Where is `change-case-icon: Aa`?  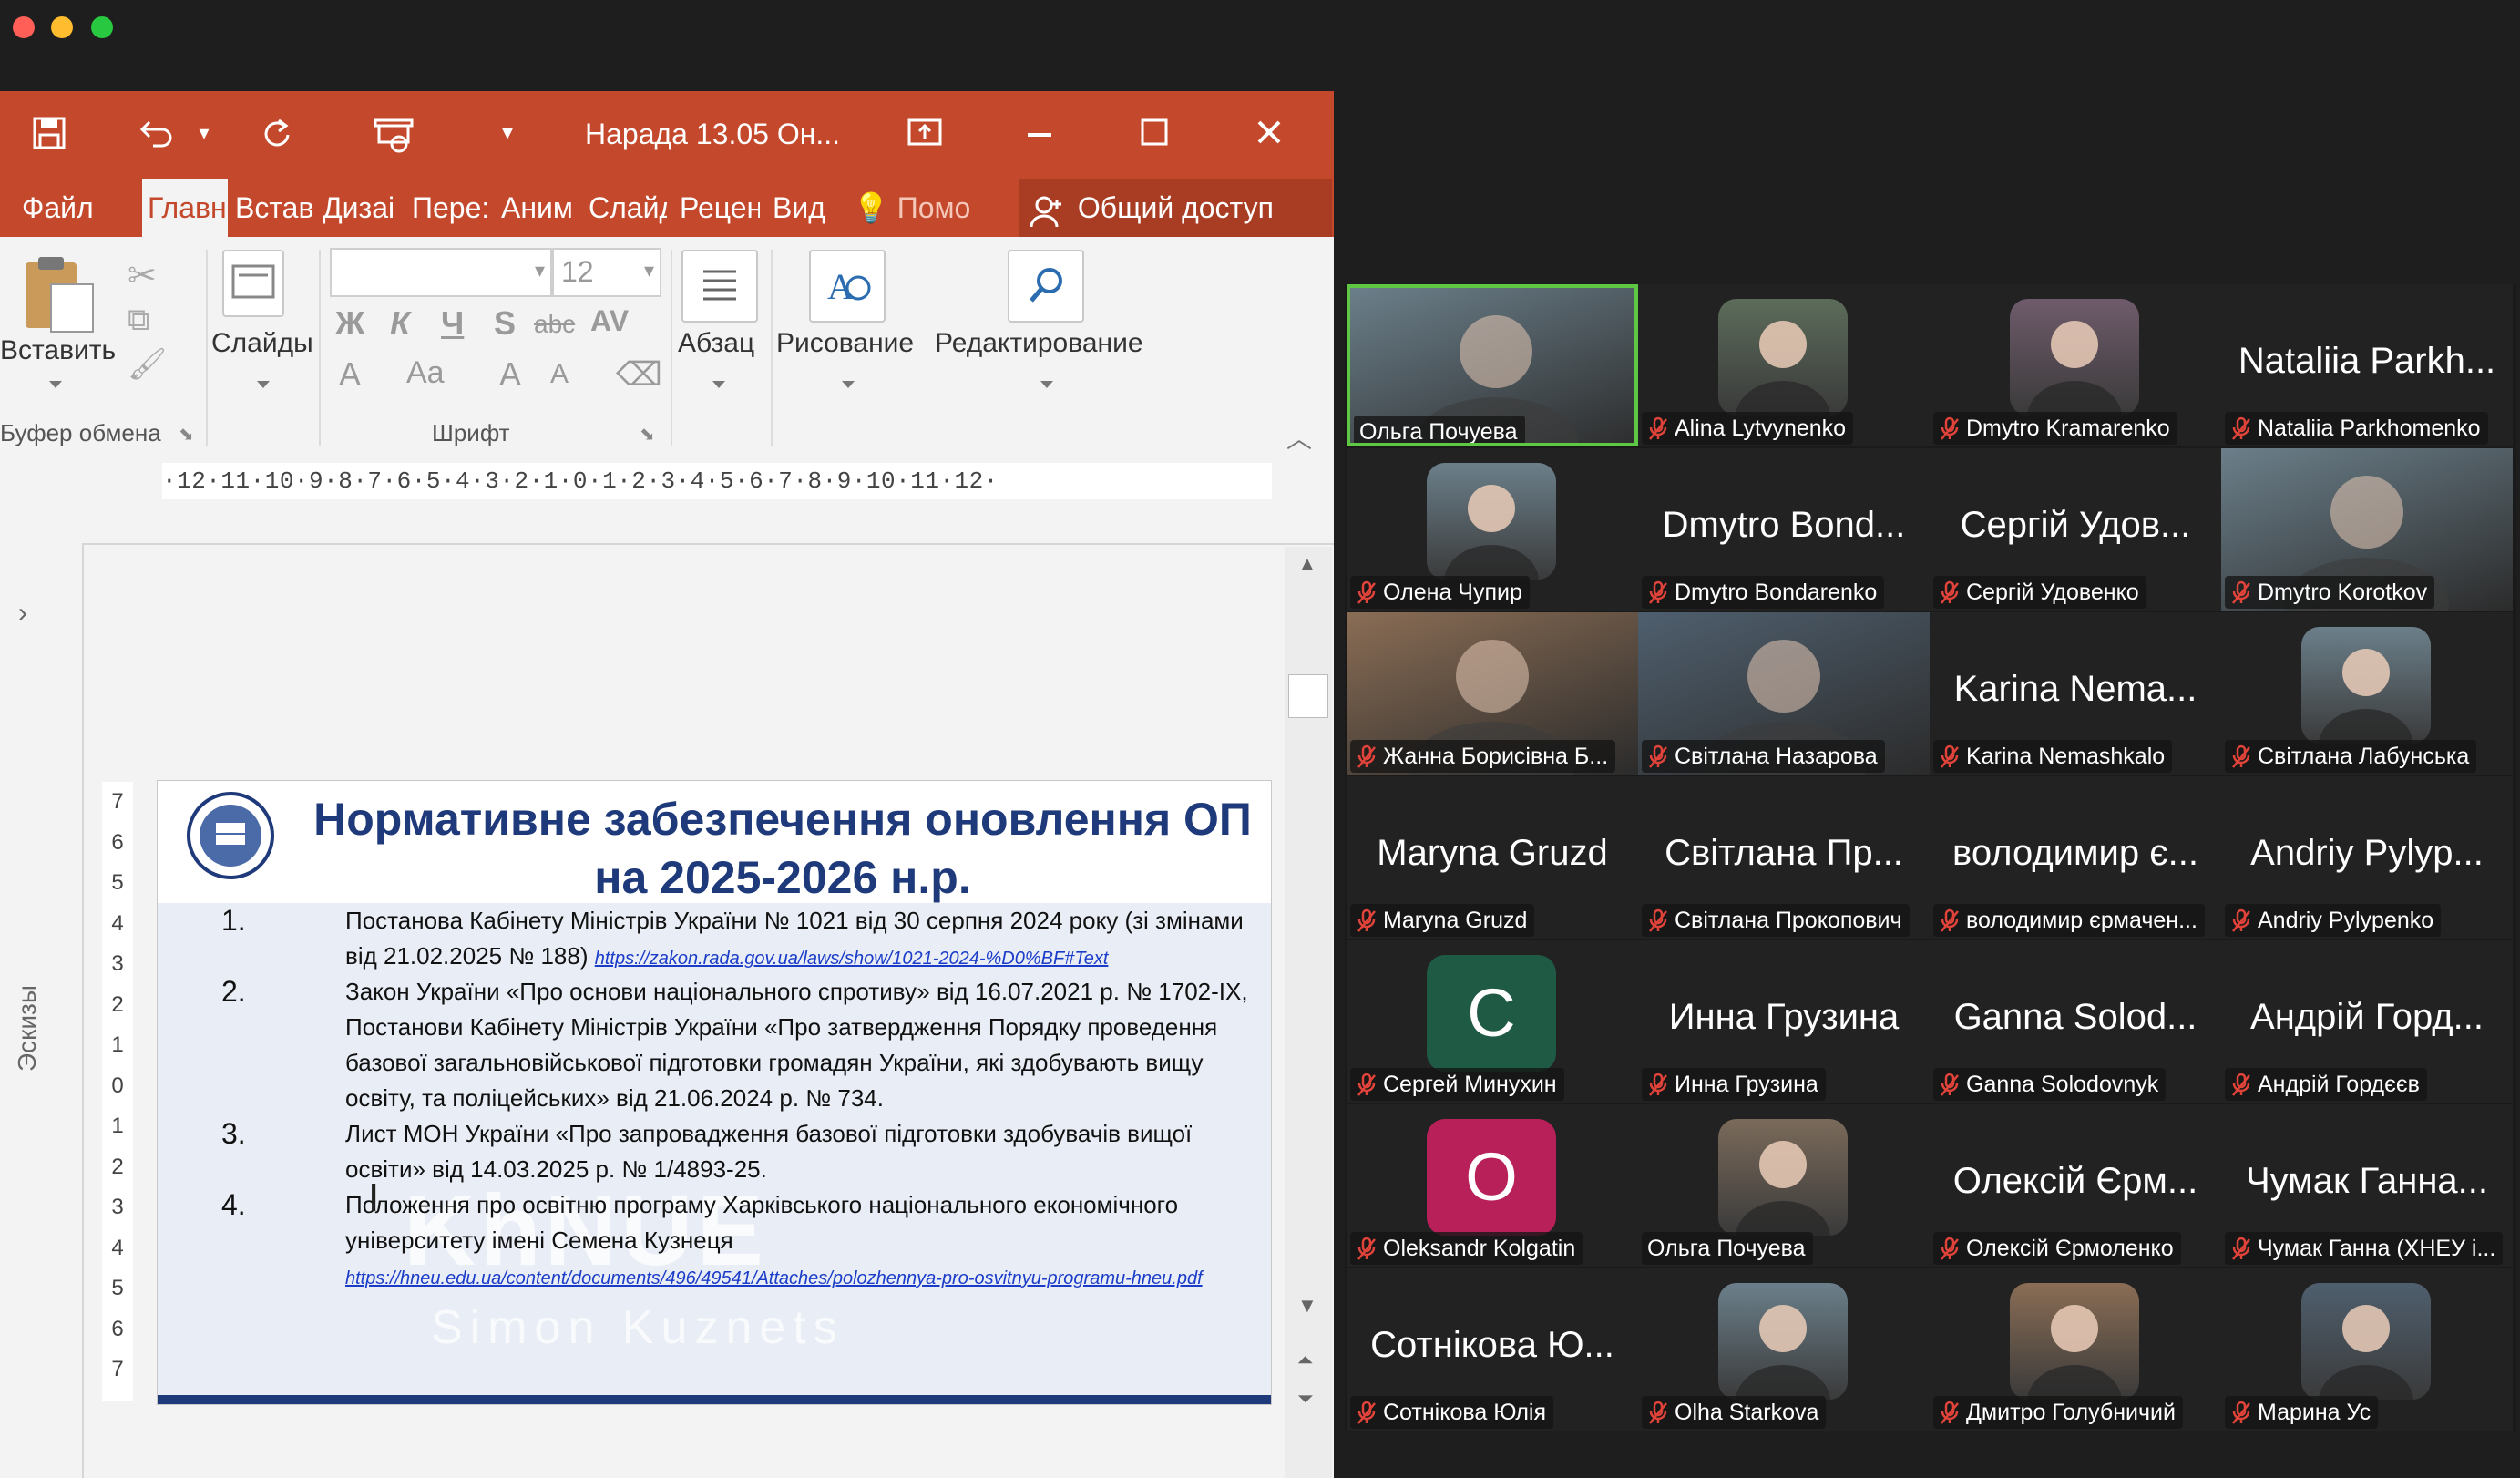
change-case-icon: Aa is located at coordinates (426, 373).